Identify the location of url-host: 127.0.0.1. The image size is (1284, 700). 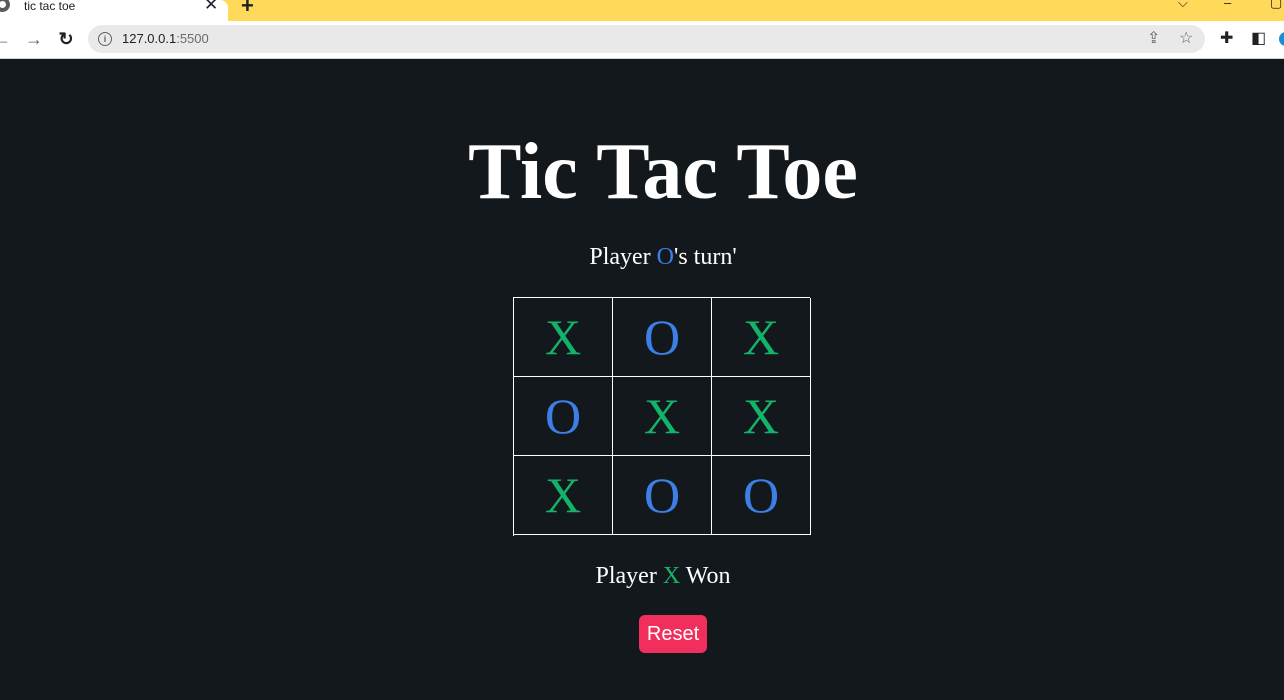
(149, 38).